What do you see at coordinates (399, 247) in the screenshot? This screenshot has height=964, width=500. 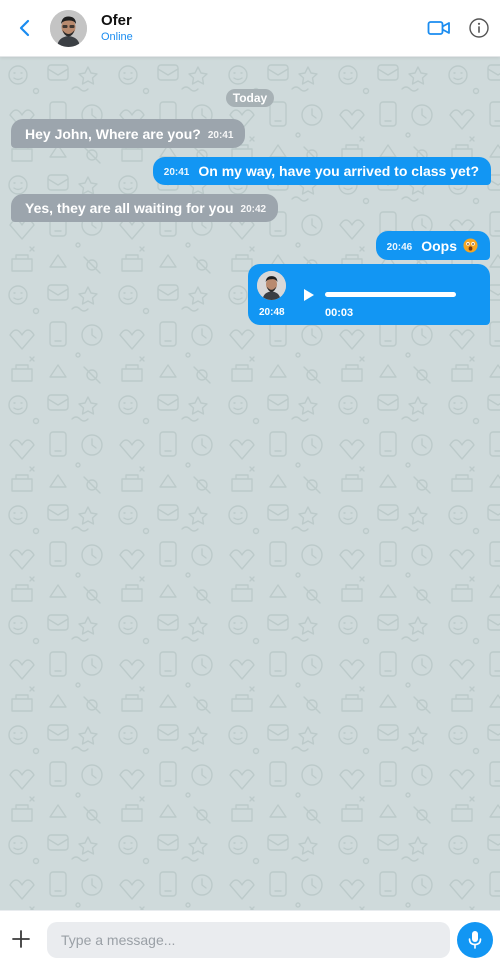 I see `message-time: 20:46` at bounding box center [399, 247].